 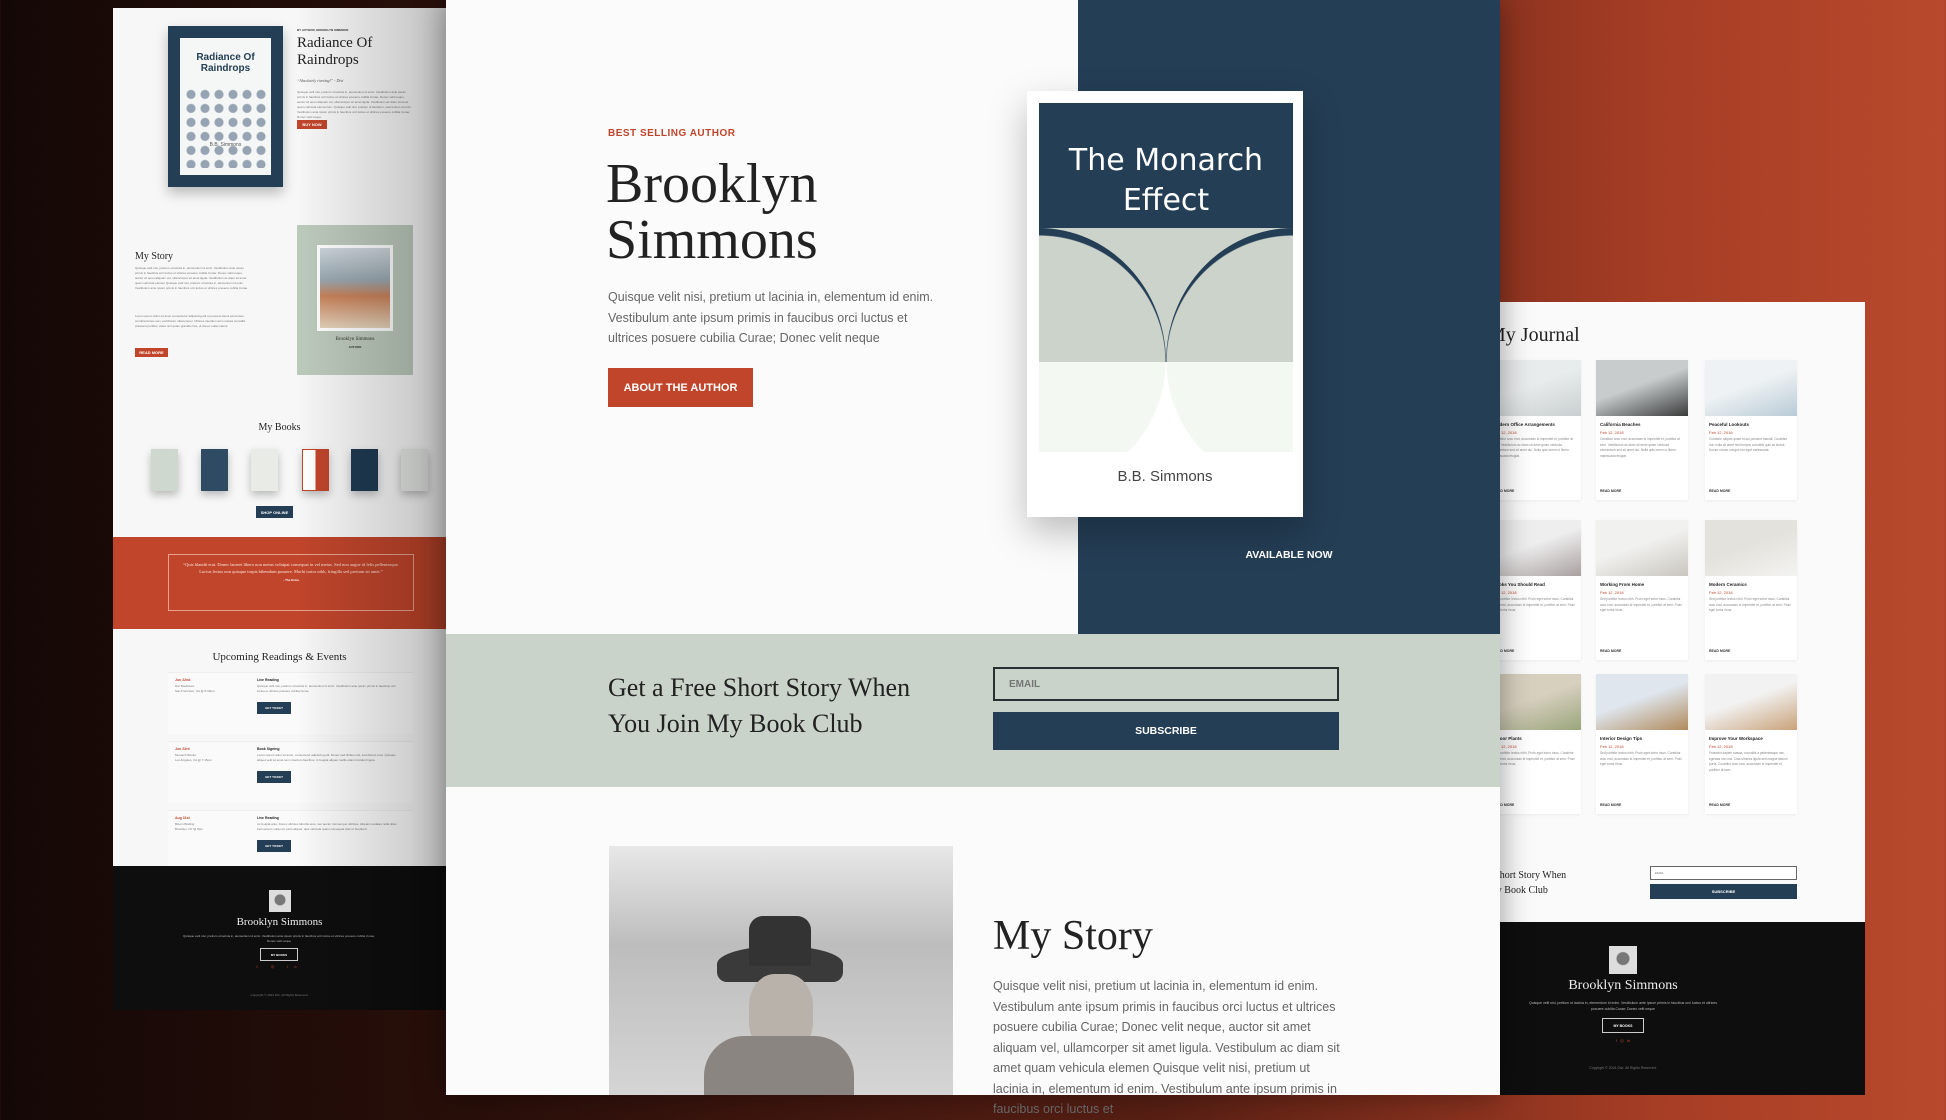 What do you see at coordinates (1752, 738) in the screenshot?
I see `journal-card-title: Improve Your Workspace` at bounding box center [1752, 738].